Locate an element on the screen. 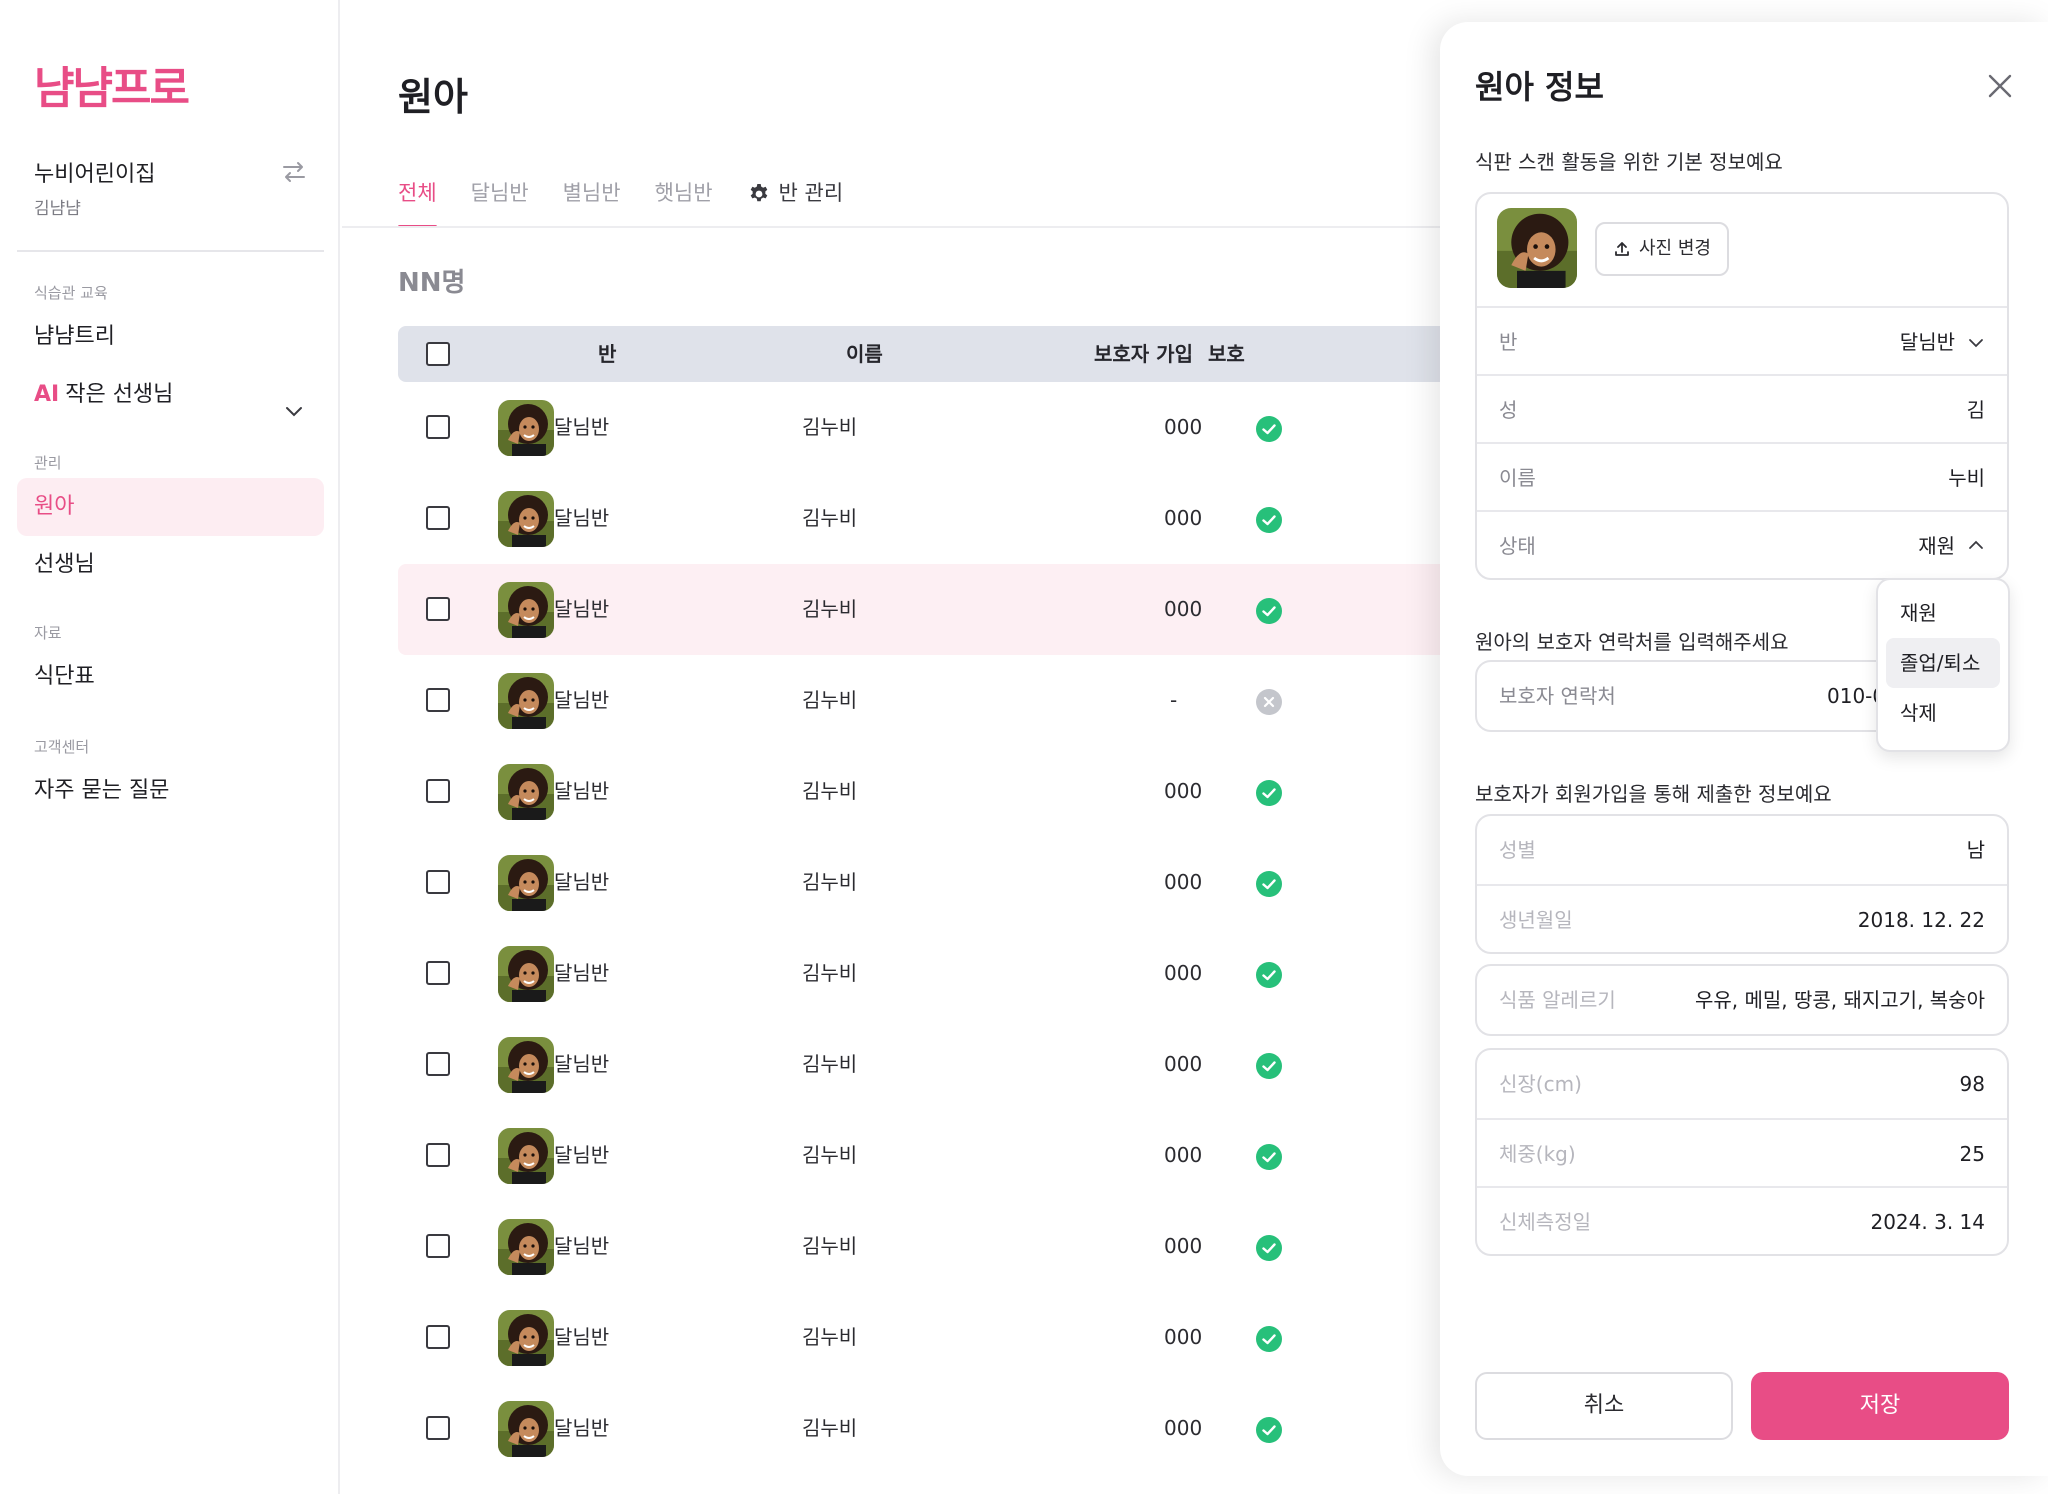 The height and width of the screenshot is (1494, 2048). sidebar-item-teachers: 선생님 is located at coordinates (170, 565).